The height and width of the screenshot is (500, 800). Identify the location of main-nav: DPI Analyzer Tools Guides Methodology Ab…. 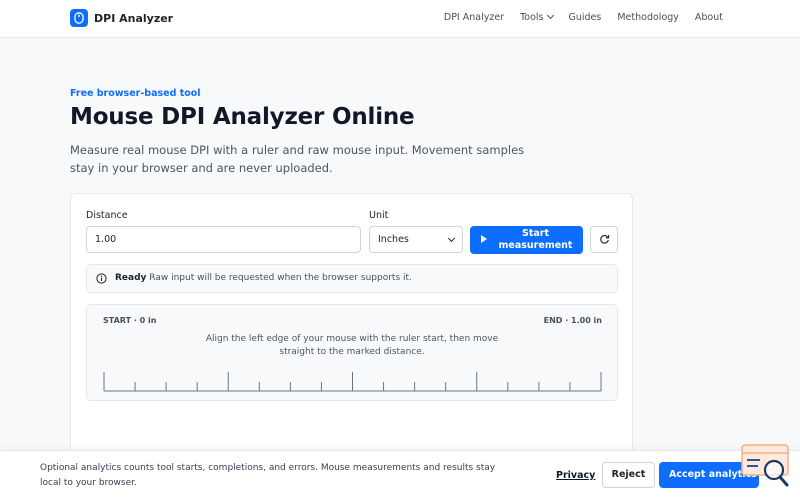
(583, 17).